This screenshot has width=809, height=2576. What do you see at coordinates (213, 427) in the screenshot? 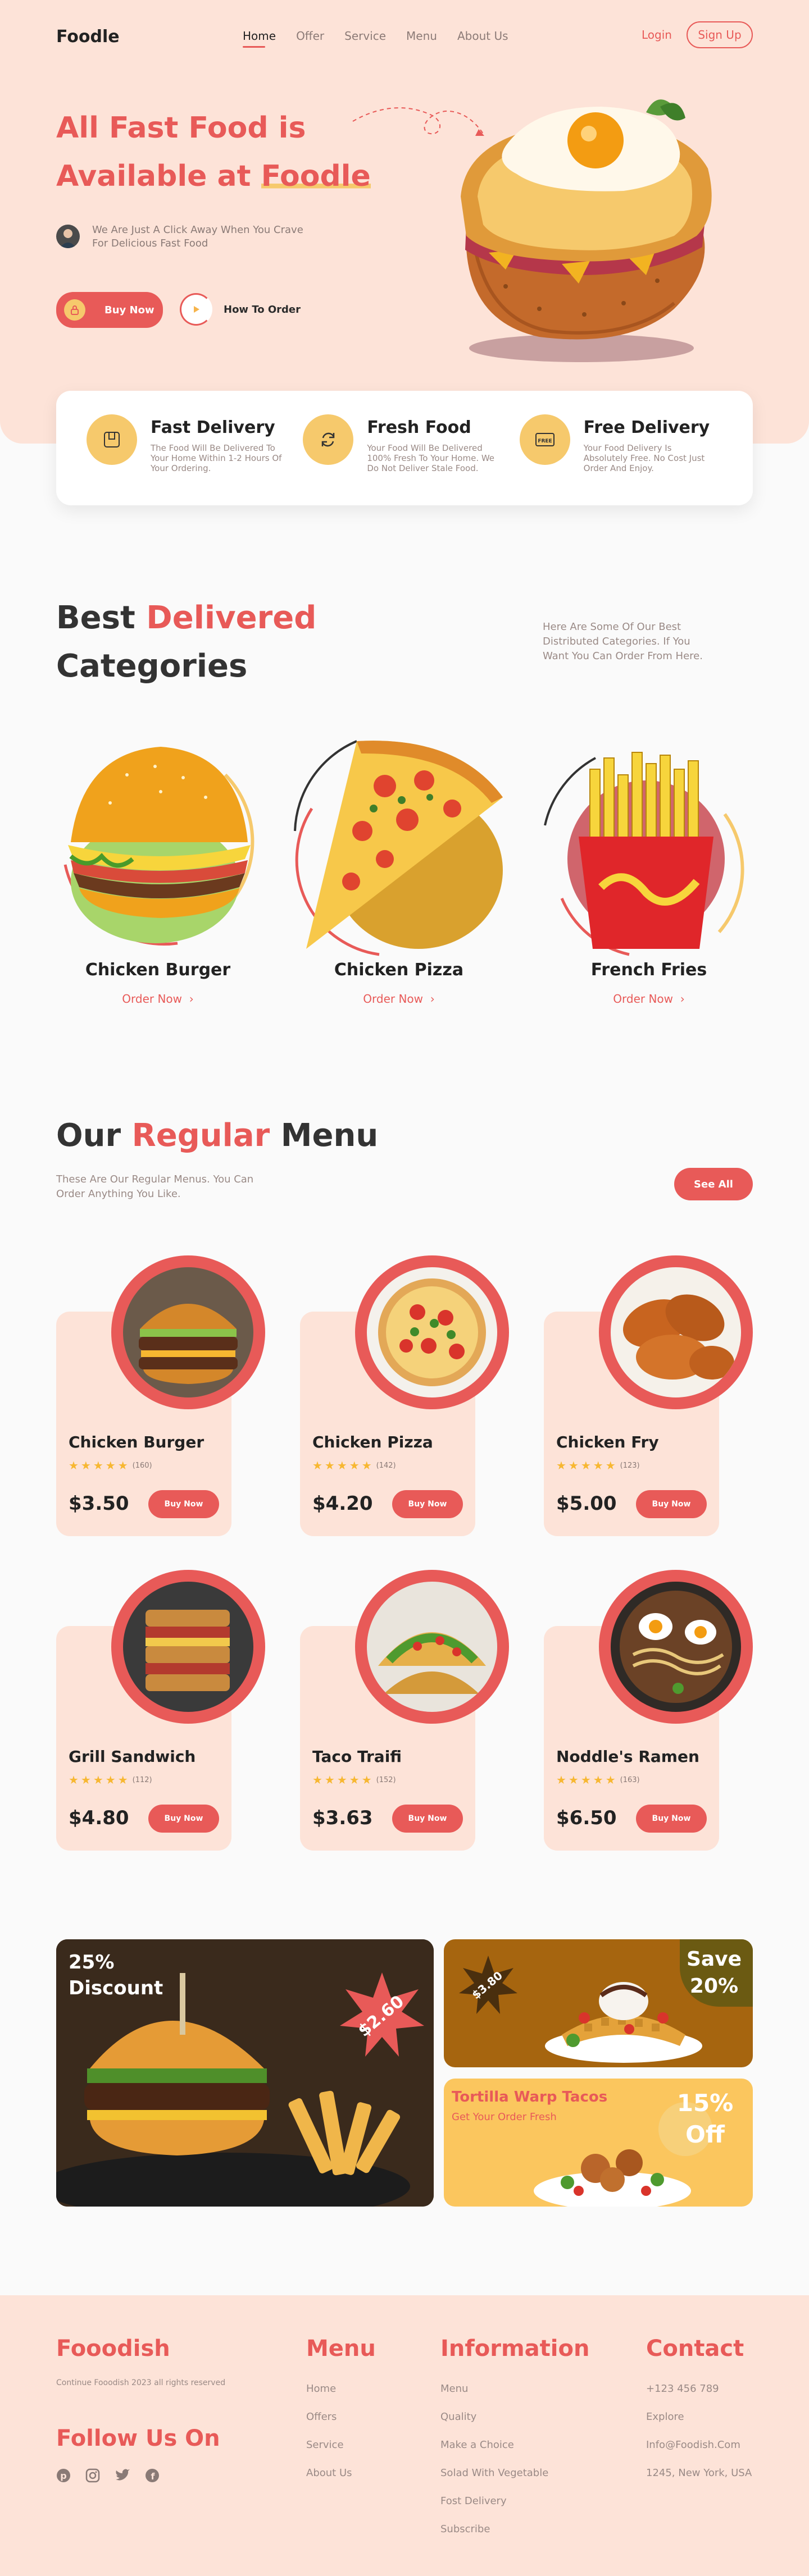
I see `feature-title: Fast Delivery` at bounding box center [213, 427].